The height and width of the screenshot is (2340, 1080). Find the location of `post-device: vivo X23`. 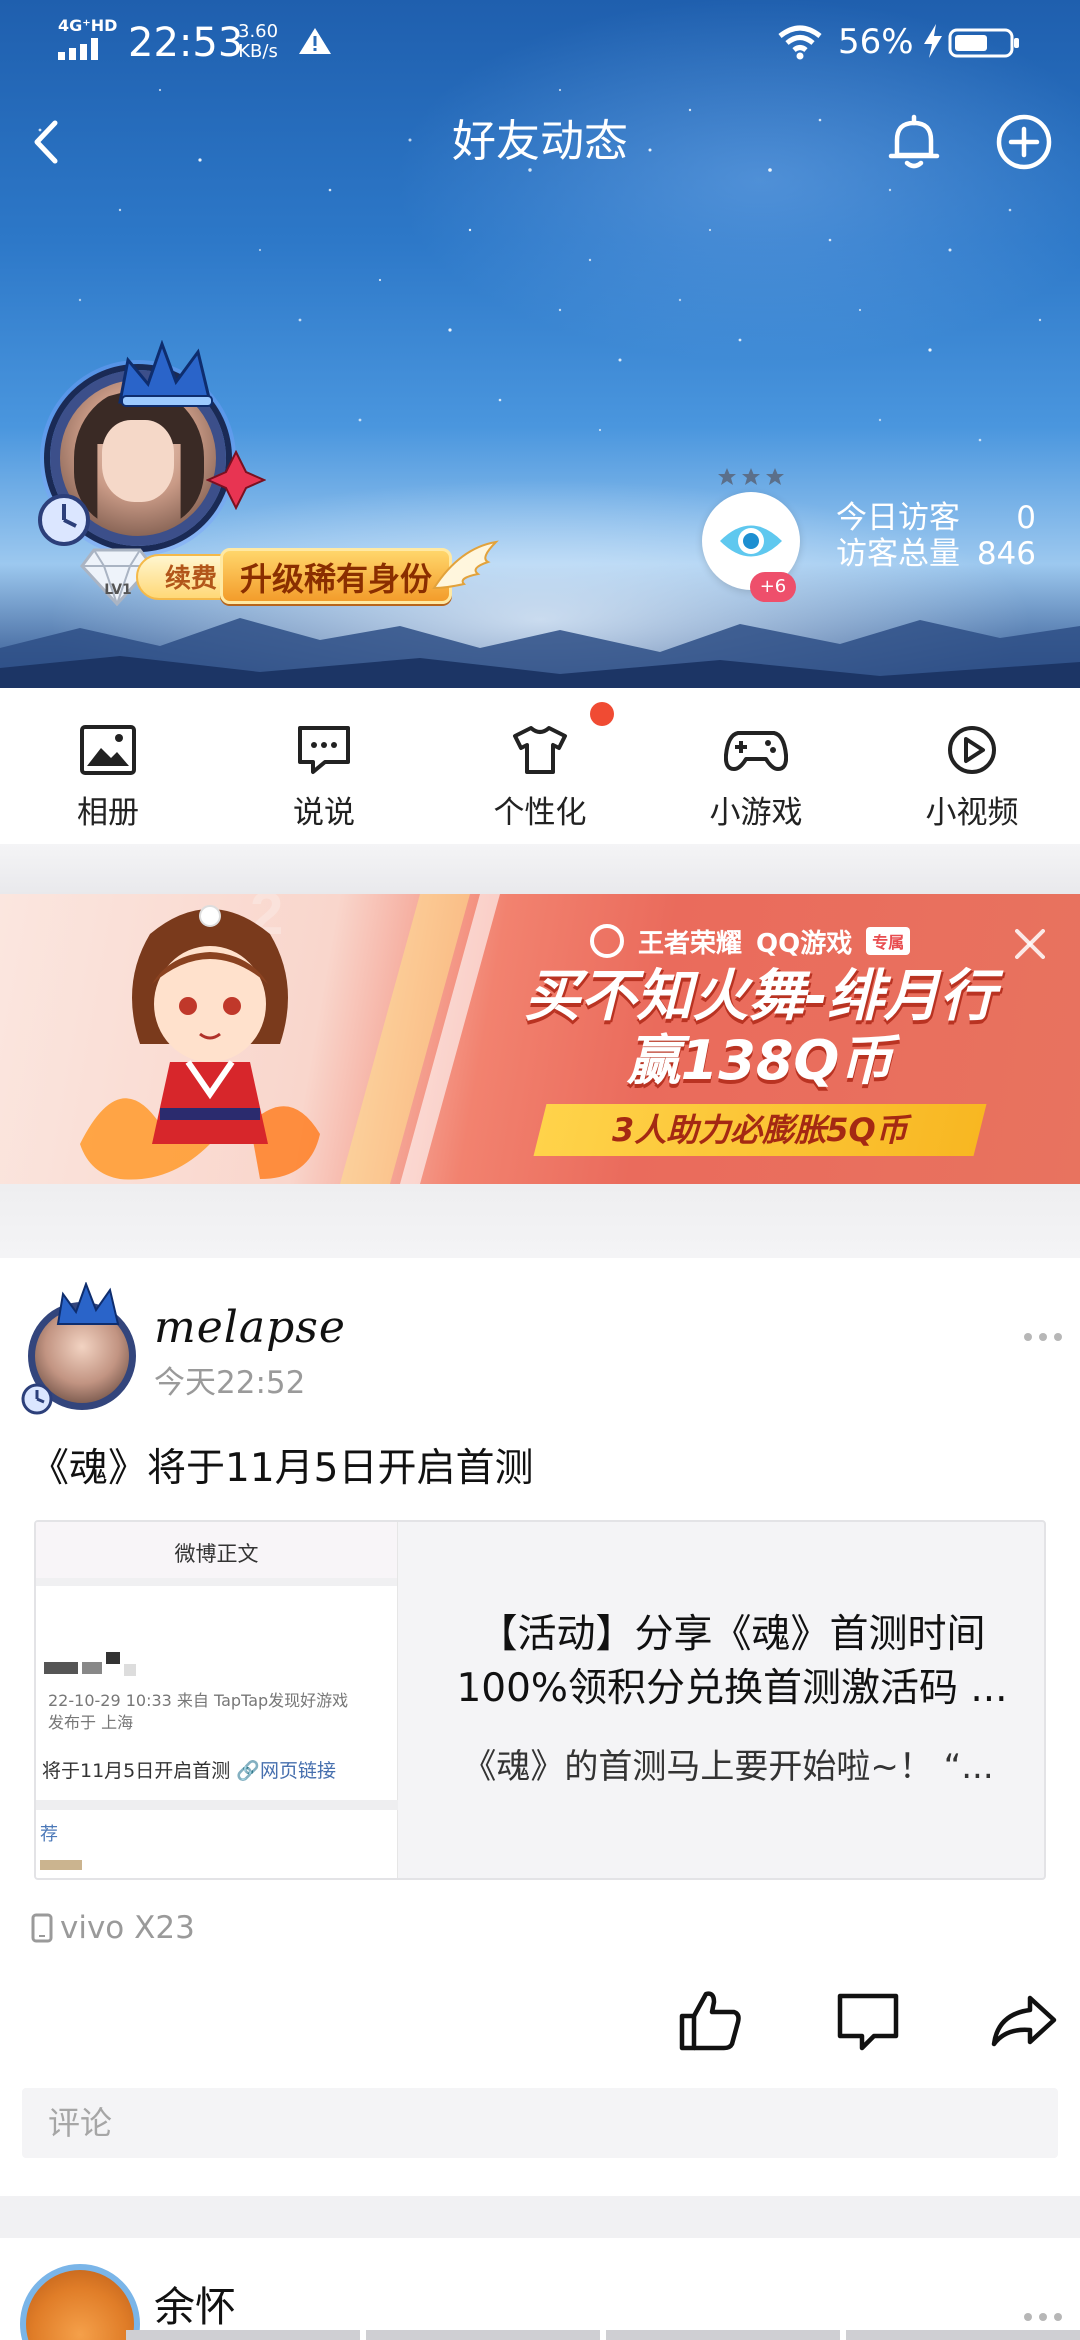

post-device: vivo X23 is located at coordinates (112, 1928).